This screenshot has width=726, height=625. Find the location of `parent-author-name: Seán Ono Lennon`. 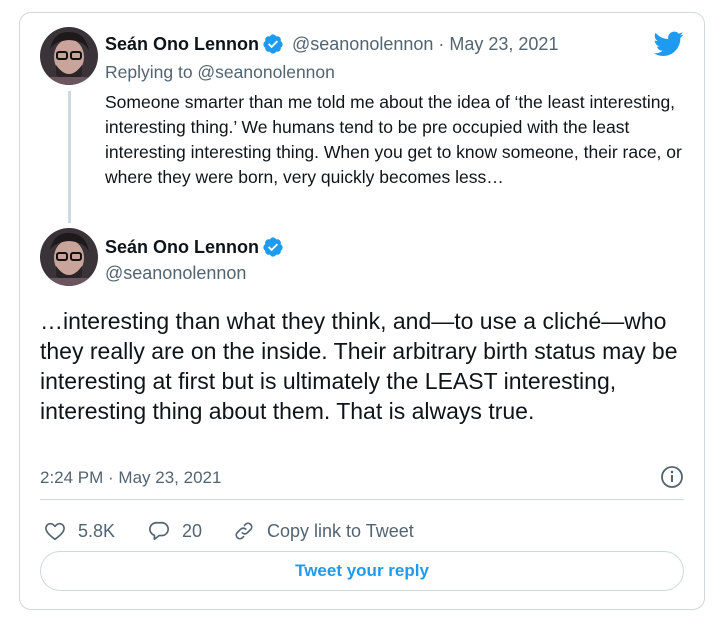

parent-author-name: Seán Ono Lennon is located at coordinates (182, 44).